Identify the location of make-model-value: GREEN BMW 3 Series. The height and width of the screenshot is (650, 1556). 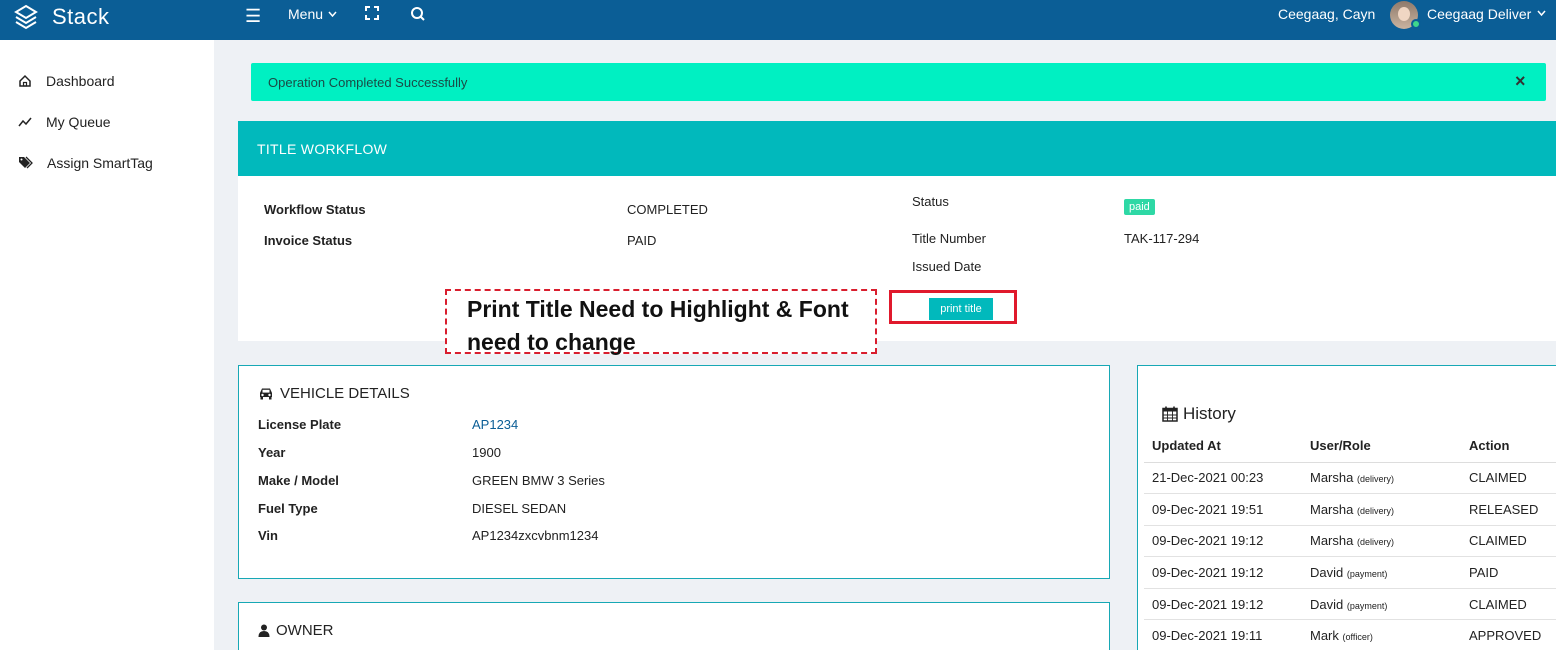
(538, 480).